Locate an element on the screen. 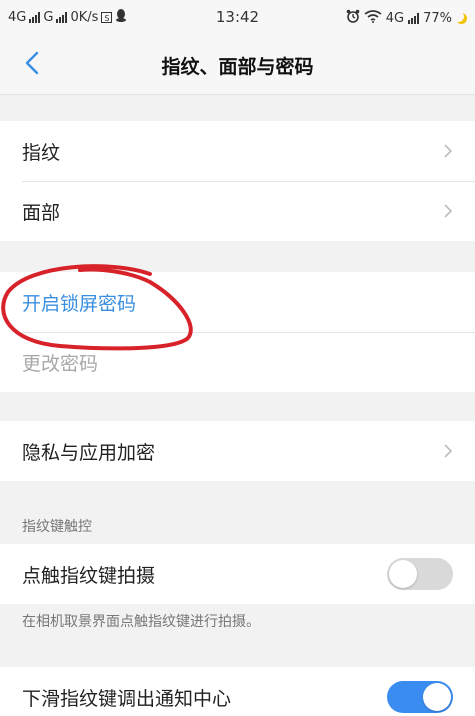 The height and width of the screenshot is (716, 475). face-row: 面部 is located at coordinates (237, 211).